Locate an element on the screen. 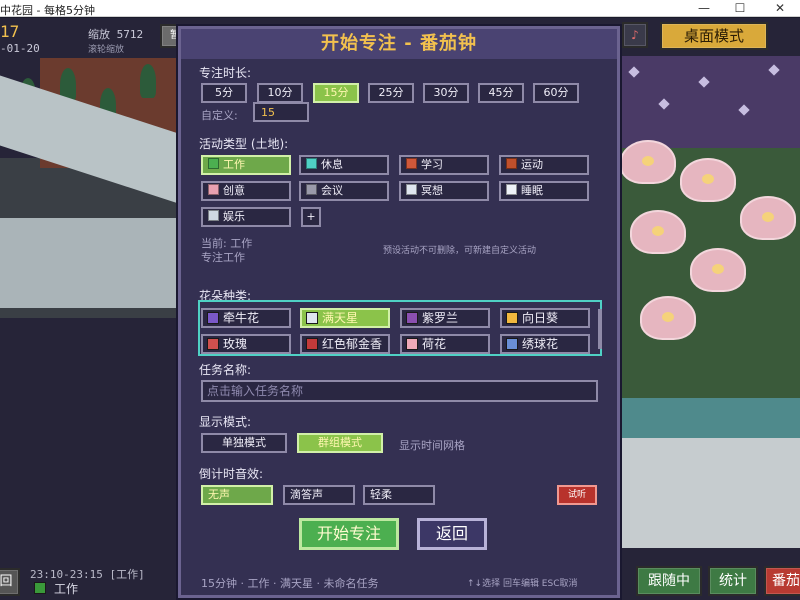 The image size is (800, 600). duration-30: 30分 is located at coordinates (446, 93).